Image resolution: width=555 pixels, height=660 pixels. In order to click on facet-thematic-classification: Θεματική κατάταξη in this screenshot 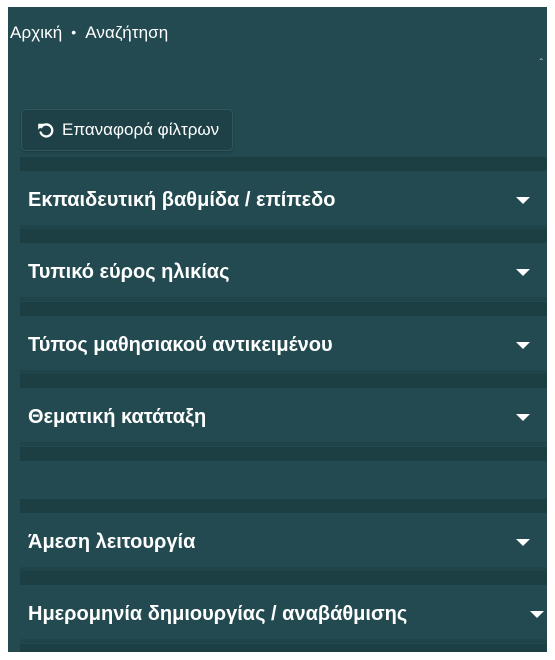, I will do `click(283, 417)`.